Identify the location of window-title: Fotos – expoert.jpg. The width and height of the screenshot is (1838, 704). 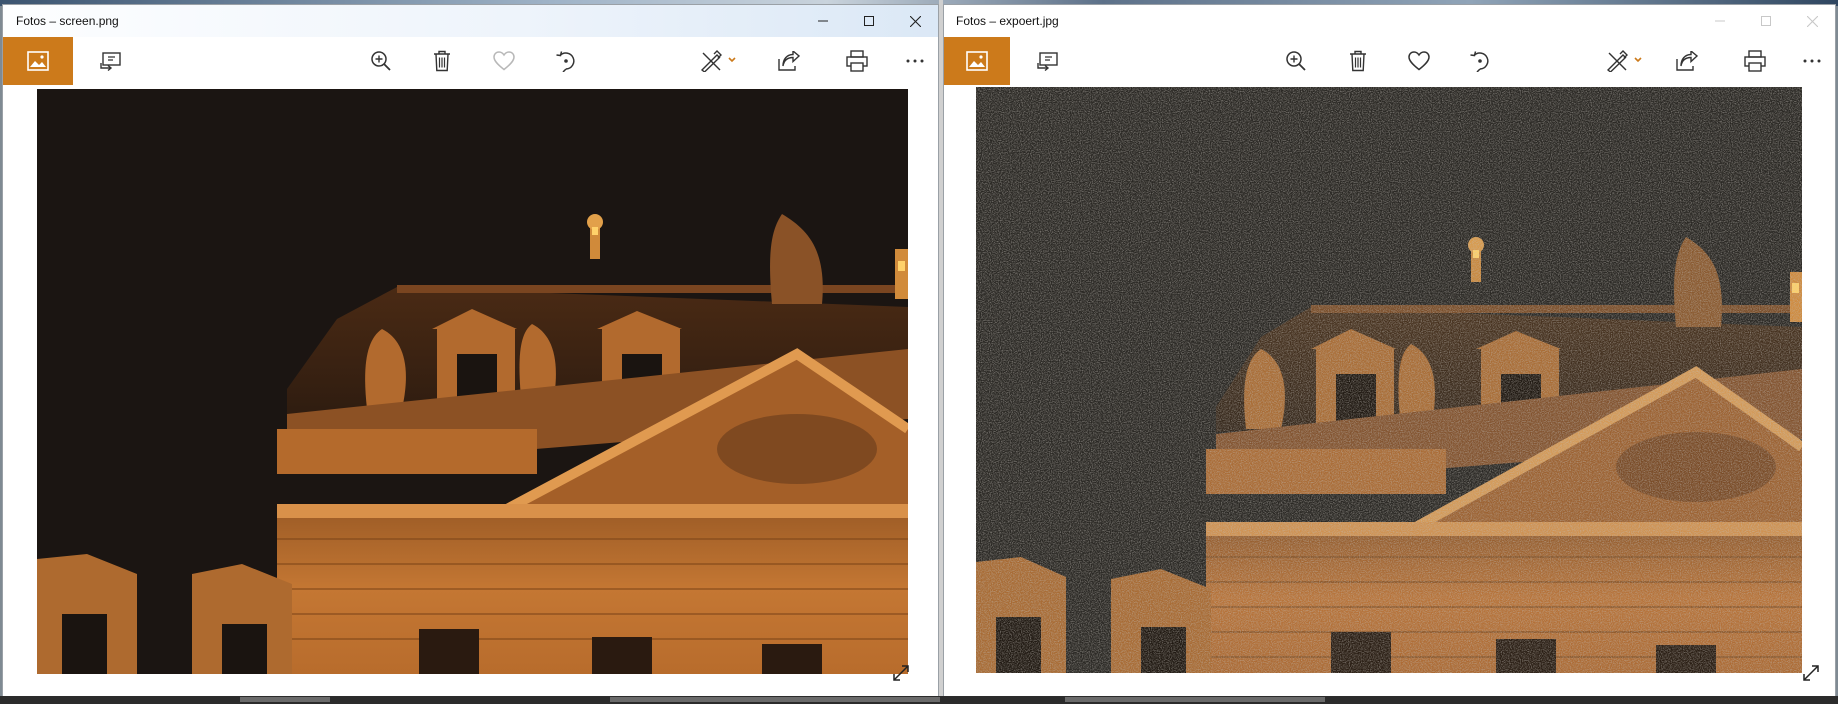
(1007, 21).